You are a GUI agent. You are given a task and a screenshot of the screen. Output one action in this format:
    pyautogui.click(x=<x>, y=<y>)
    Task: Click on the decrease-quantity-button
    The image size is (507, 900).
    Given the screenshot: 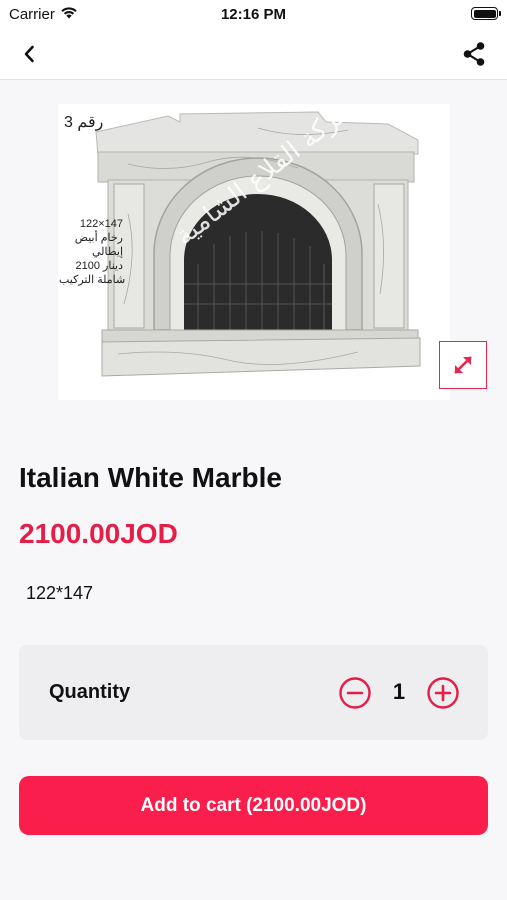 What is the action you would take?
    pyautogui.click(x=355, y=693)
    